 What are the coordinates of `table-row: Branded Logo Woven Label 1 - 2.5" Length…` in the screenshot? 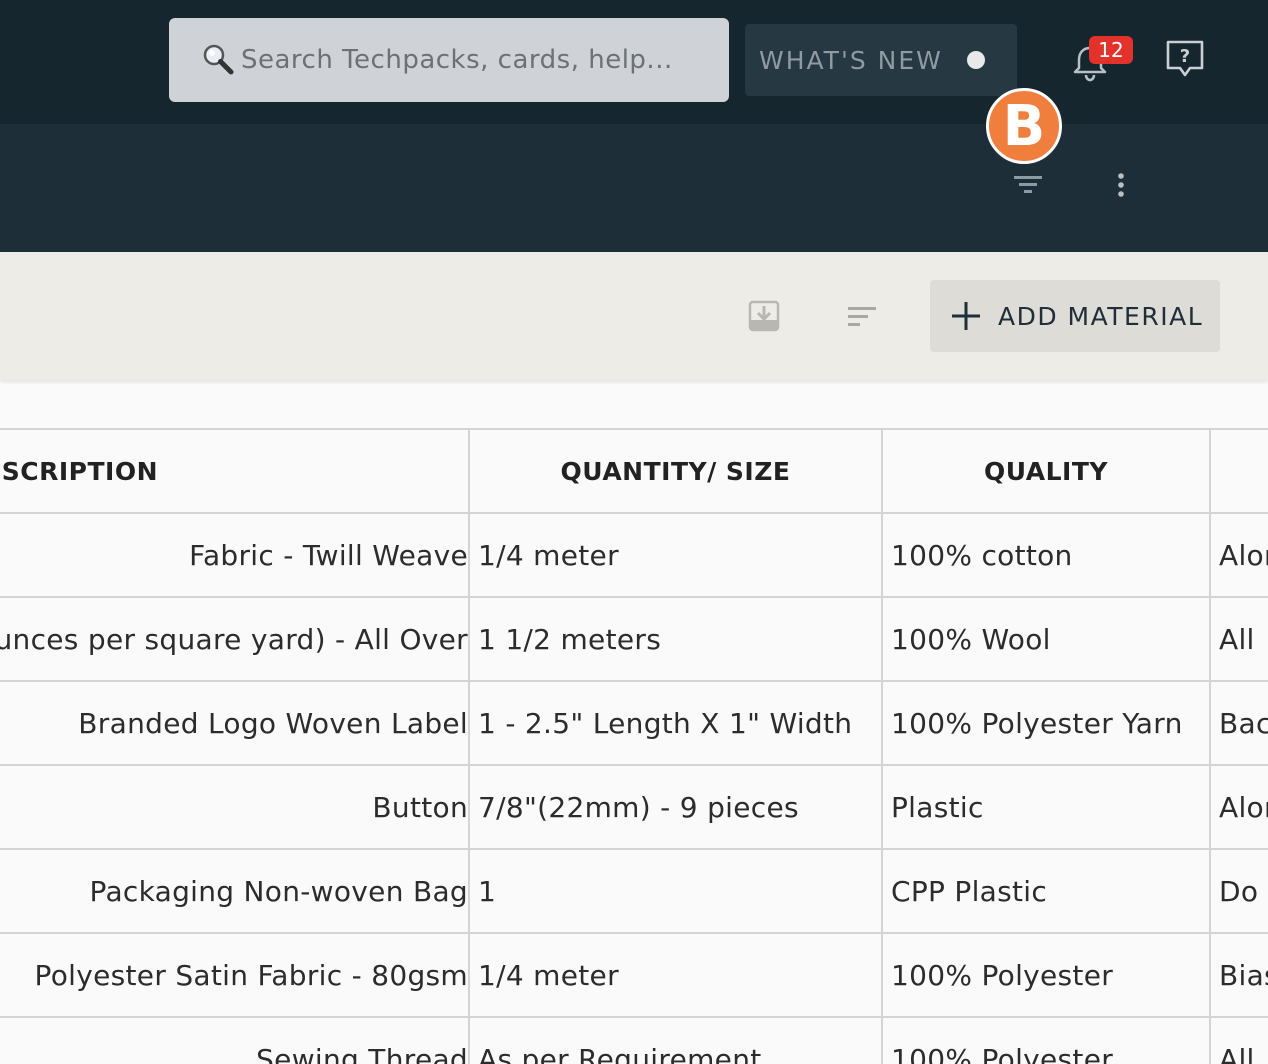 It's located at (634, 723).